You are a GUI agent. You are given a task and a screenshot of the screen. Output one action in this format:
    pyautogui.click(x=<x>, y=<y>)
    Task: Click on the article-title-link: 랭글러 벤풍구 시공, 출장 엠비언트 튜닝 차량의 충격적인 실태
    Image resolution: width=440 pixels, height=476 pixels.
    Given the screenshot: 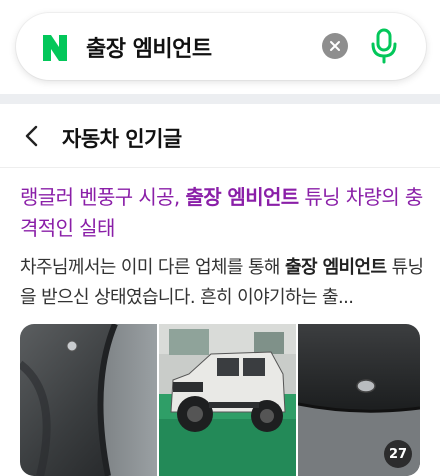 What is the action you would take?
    pyautogui.click(x=222, y=213)
    